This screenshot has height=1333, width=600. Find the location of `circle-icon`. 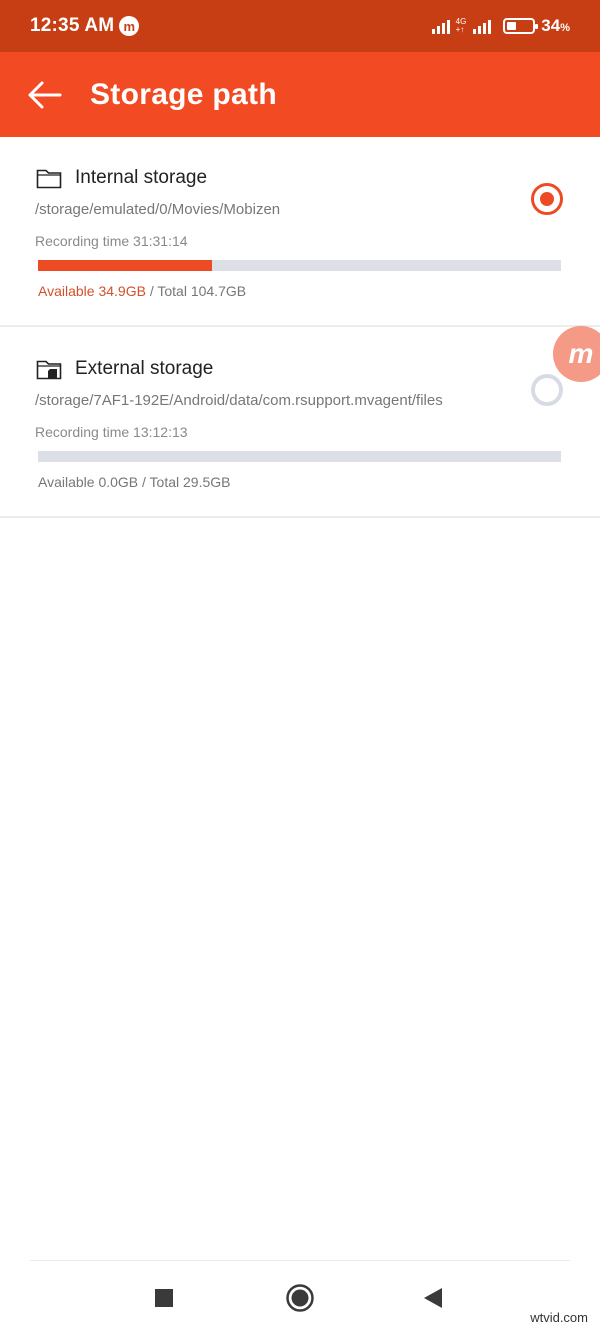

circle-icon is located at coordinates (300, 1298).